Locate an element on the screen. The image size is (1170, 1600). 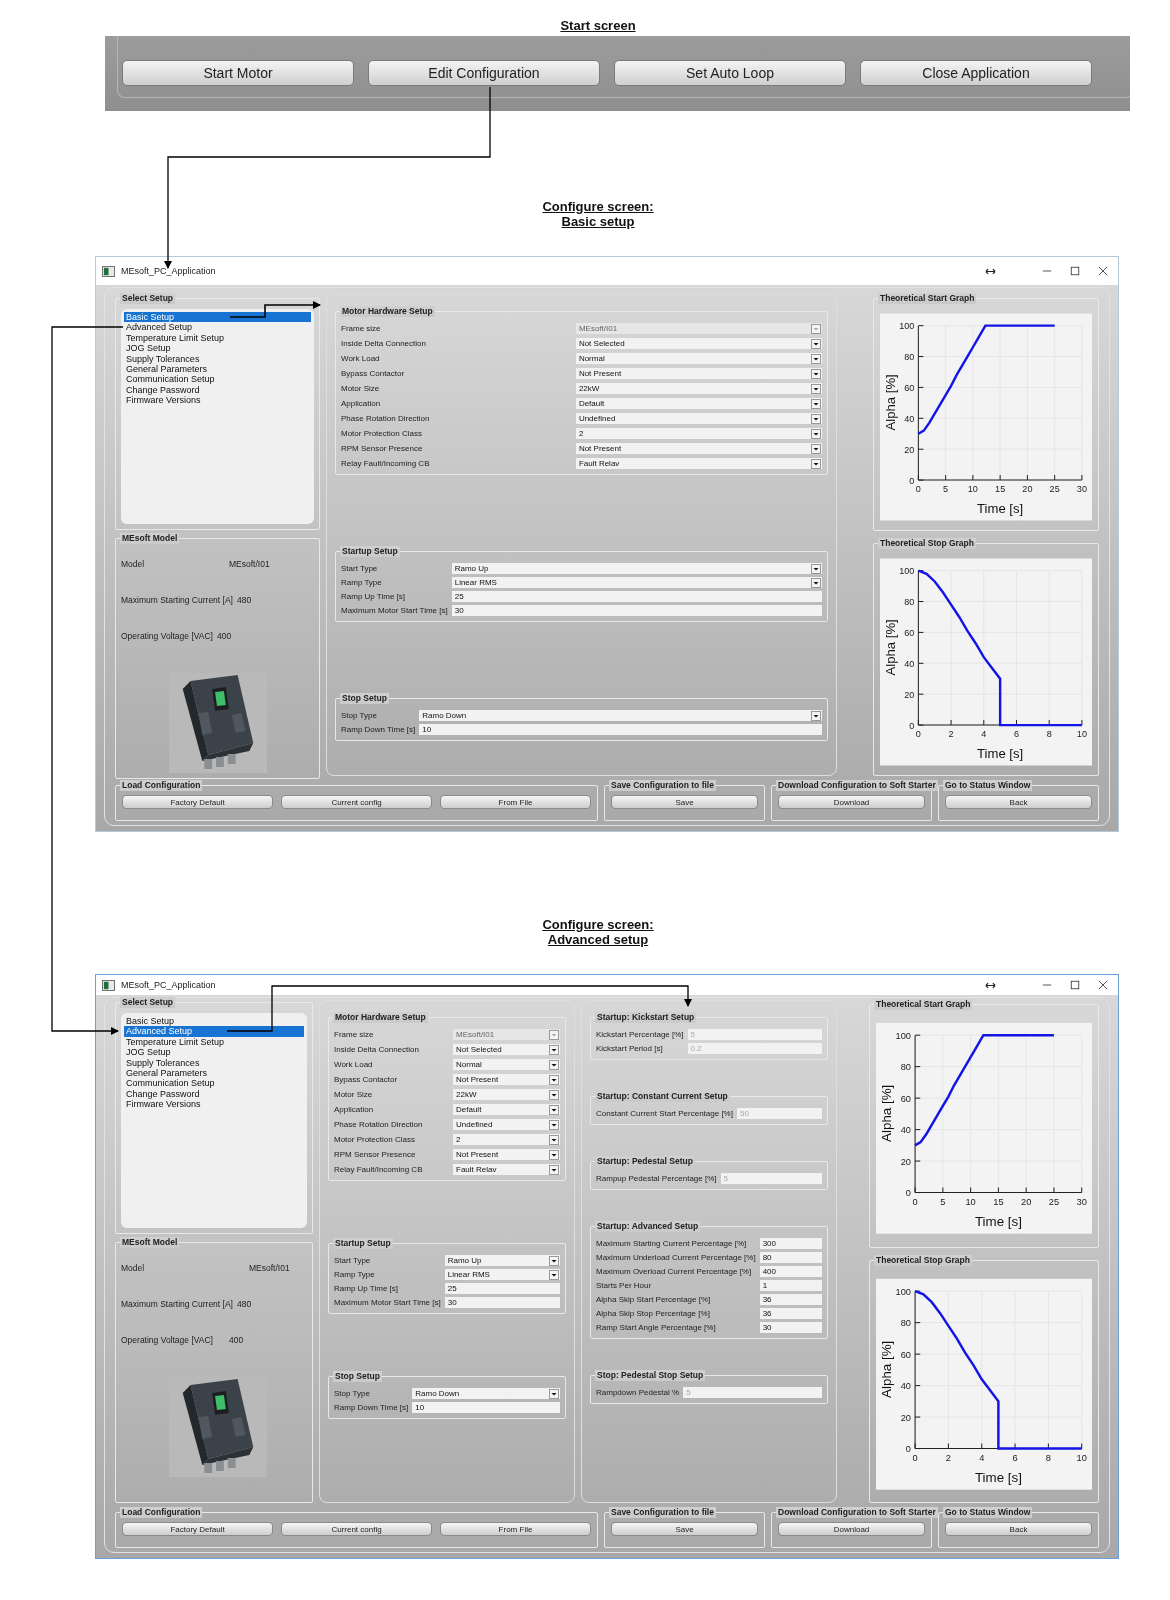
app-button: Set Auto Loop is located at coordinates (730, 73).